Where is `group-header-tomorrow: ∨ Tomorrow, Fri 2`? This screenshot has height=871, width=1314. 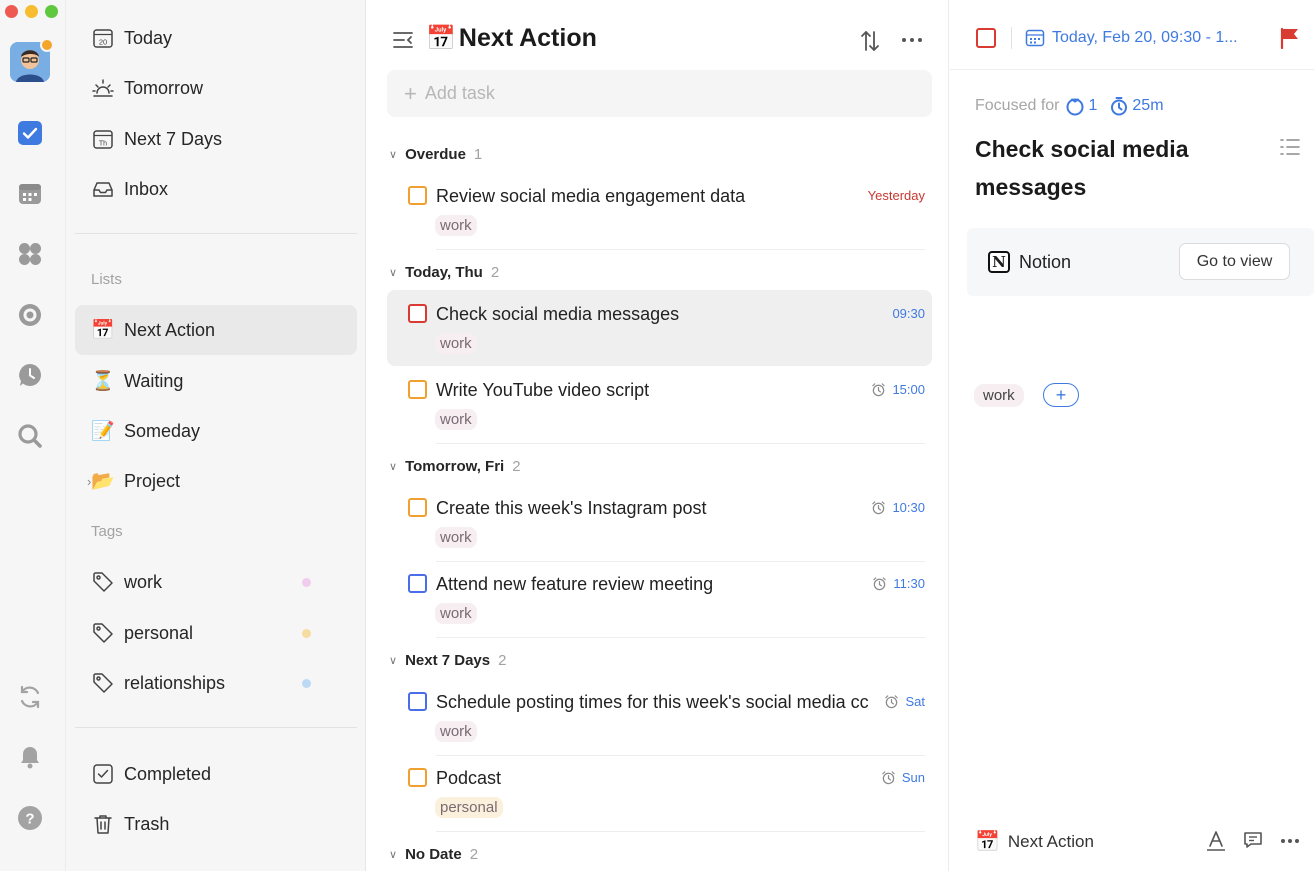 group-header-tomorrow: ∨ Tomorrow, Fri 2 is located at coordinates (455, 466).